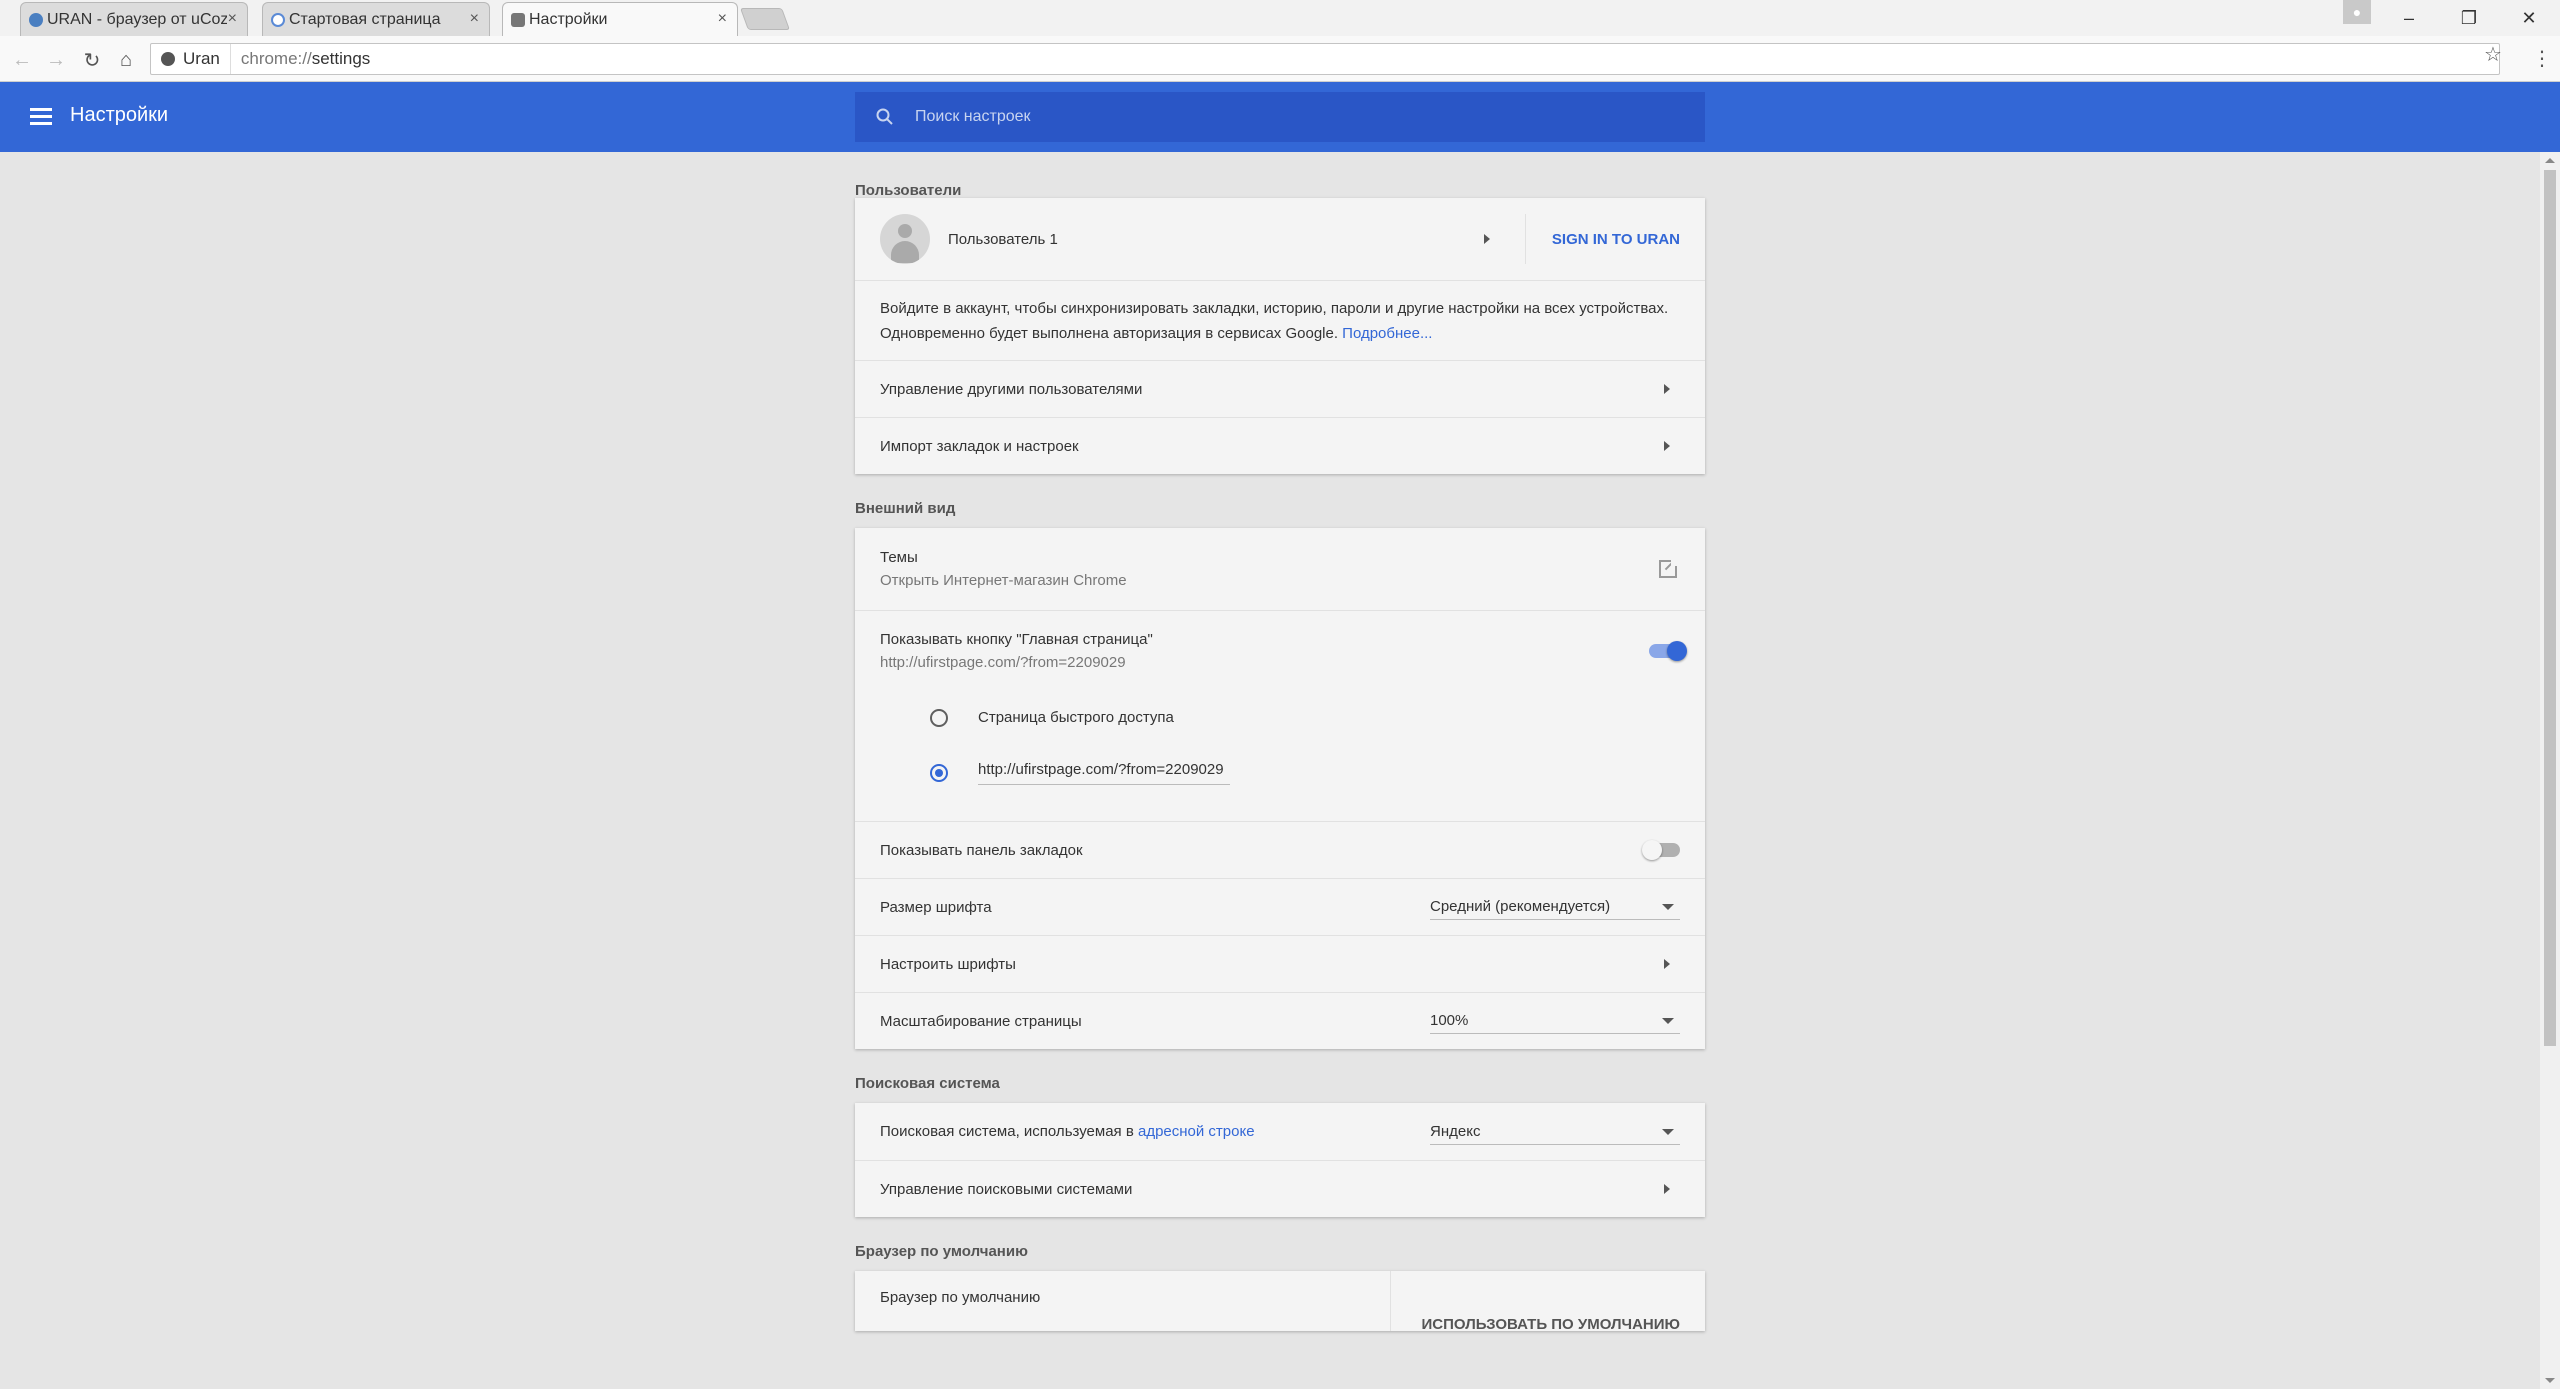 Image resolution: width=2560 pixels, height=1389 pixels. What do you see at coordinates (2529, 18) in the screenshot?
I see `close-window-button: ✕` at bounding box center [2529, 18].